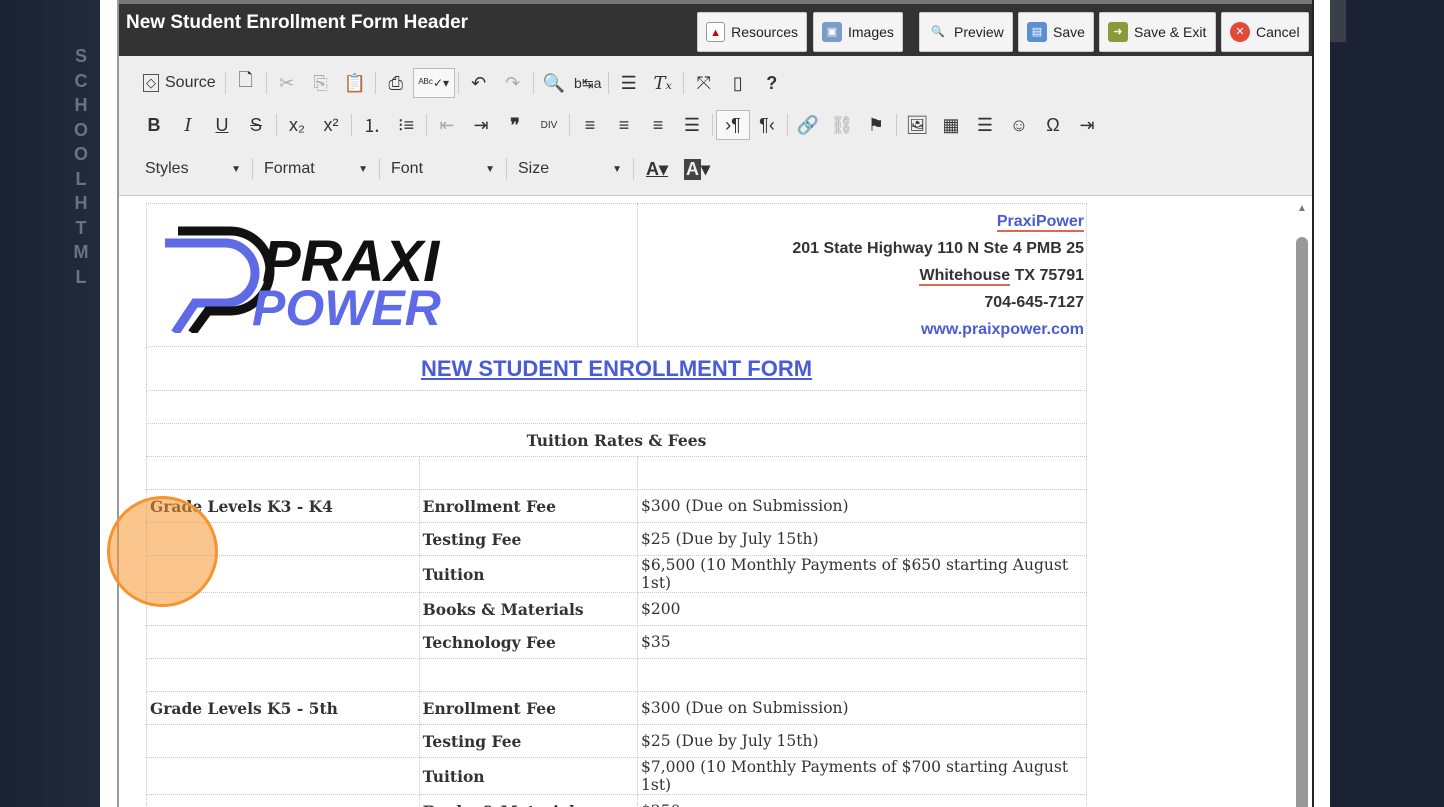  What do you see at coordinates (188, 125) in the screenshot?
I see `italic-icon: I` at bounding box center [188, 125].